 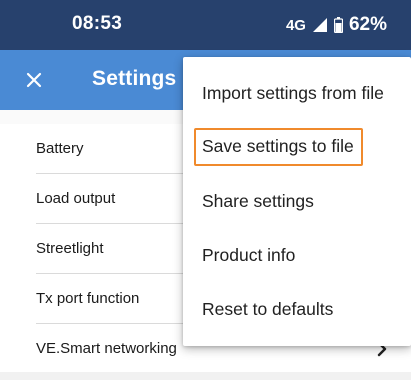 I want to click on status-time: 08:53, so click(x=97, y=23).